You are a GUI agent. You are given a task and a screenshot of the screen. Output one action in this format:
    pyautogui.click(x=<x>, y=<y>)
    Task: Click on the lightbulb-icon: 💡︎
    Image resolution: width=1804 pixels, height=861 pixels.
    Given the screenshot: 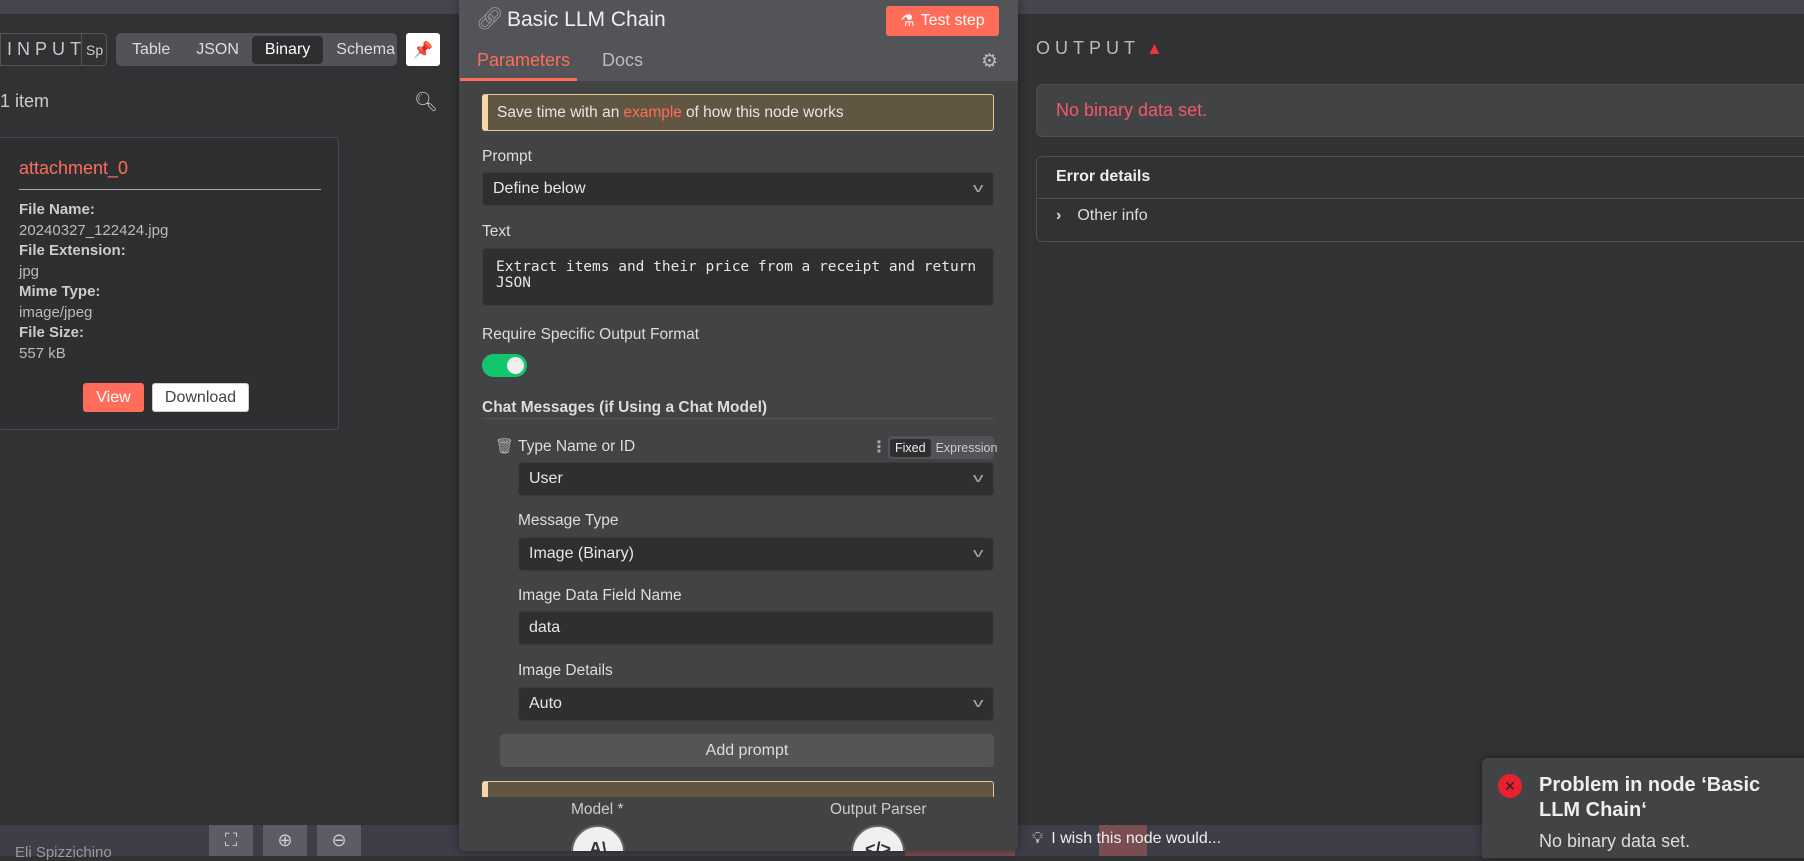 What is the action you would take?
    pyautogui.click(x=1038, y=838)
    